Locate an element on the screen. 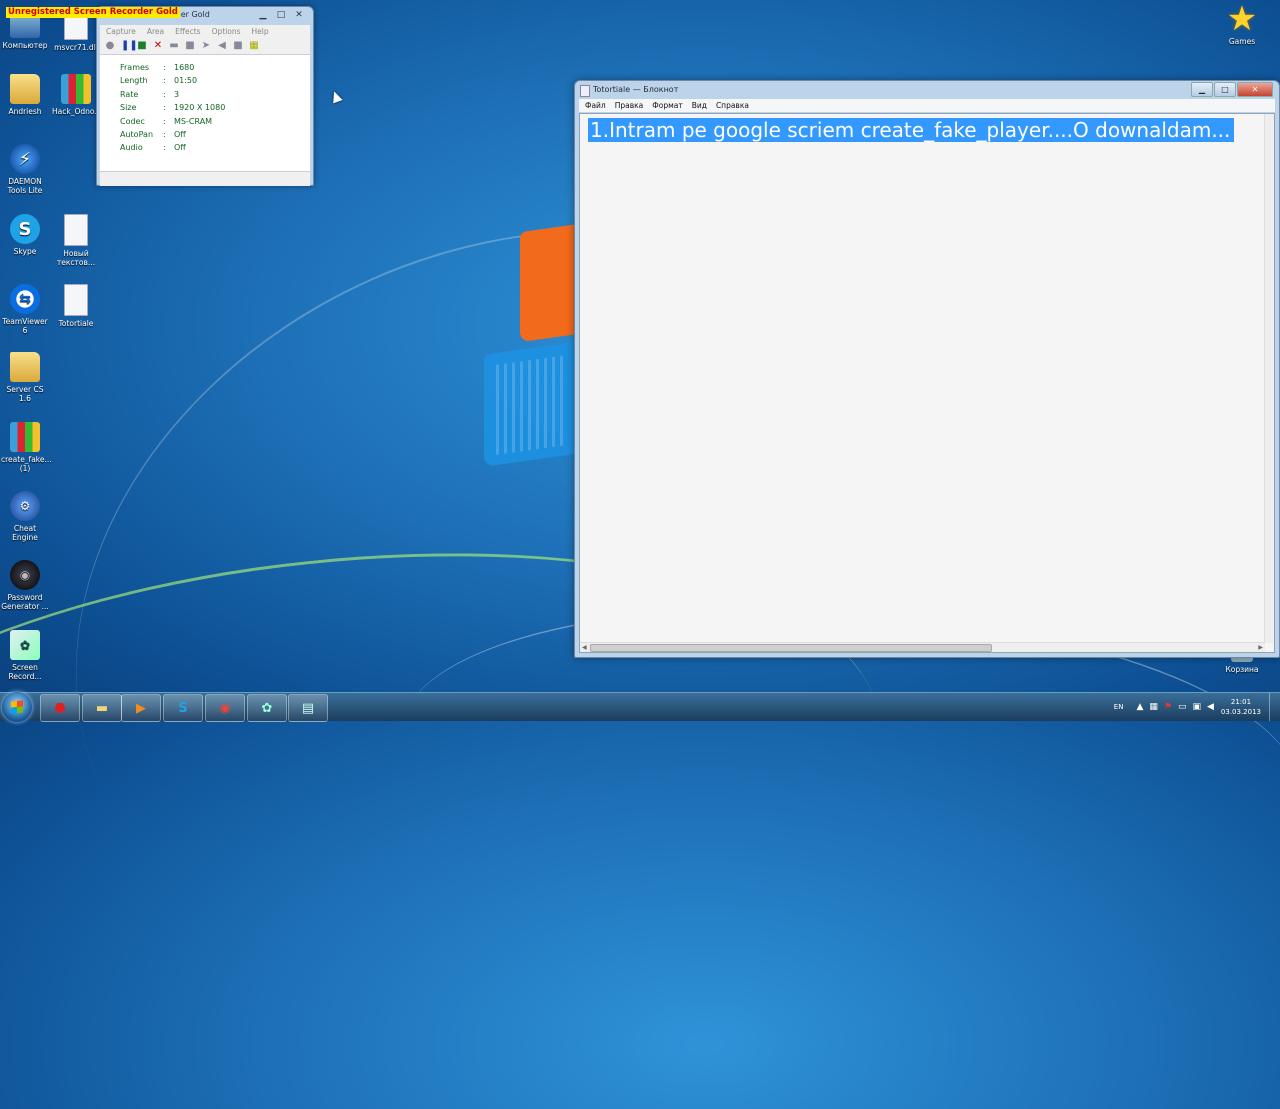  info-row: Size:1920 X 1080 is located at coordinates (173, 108).